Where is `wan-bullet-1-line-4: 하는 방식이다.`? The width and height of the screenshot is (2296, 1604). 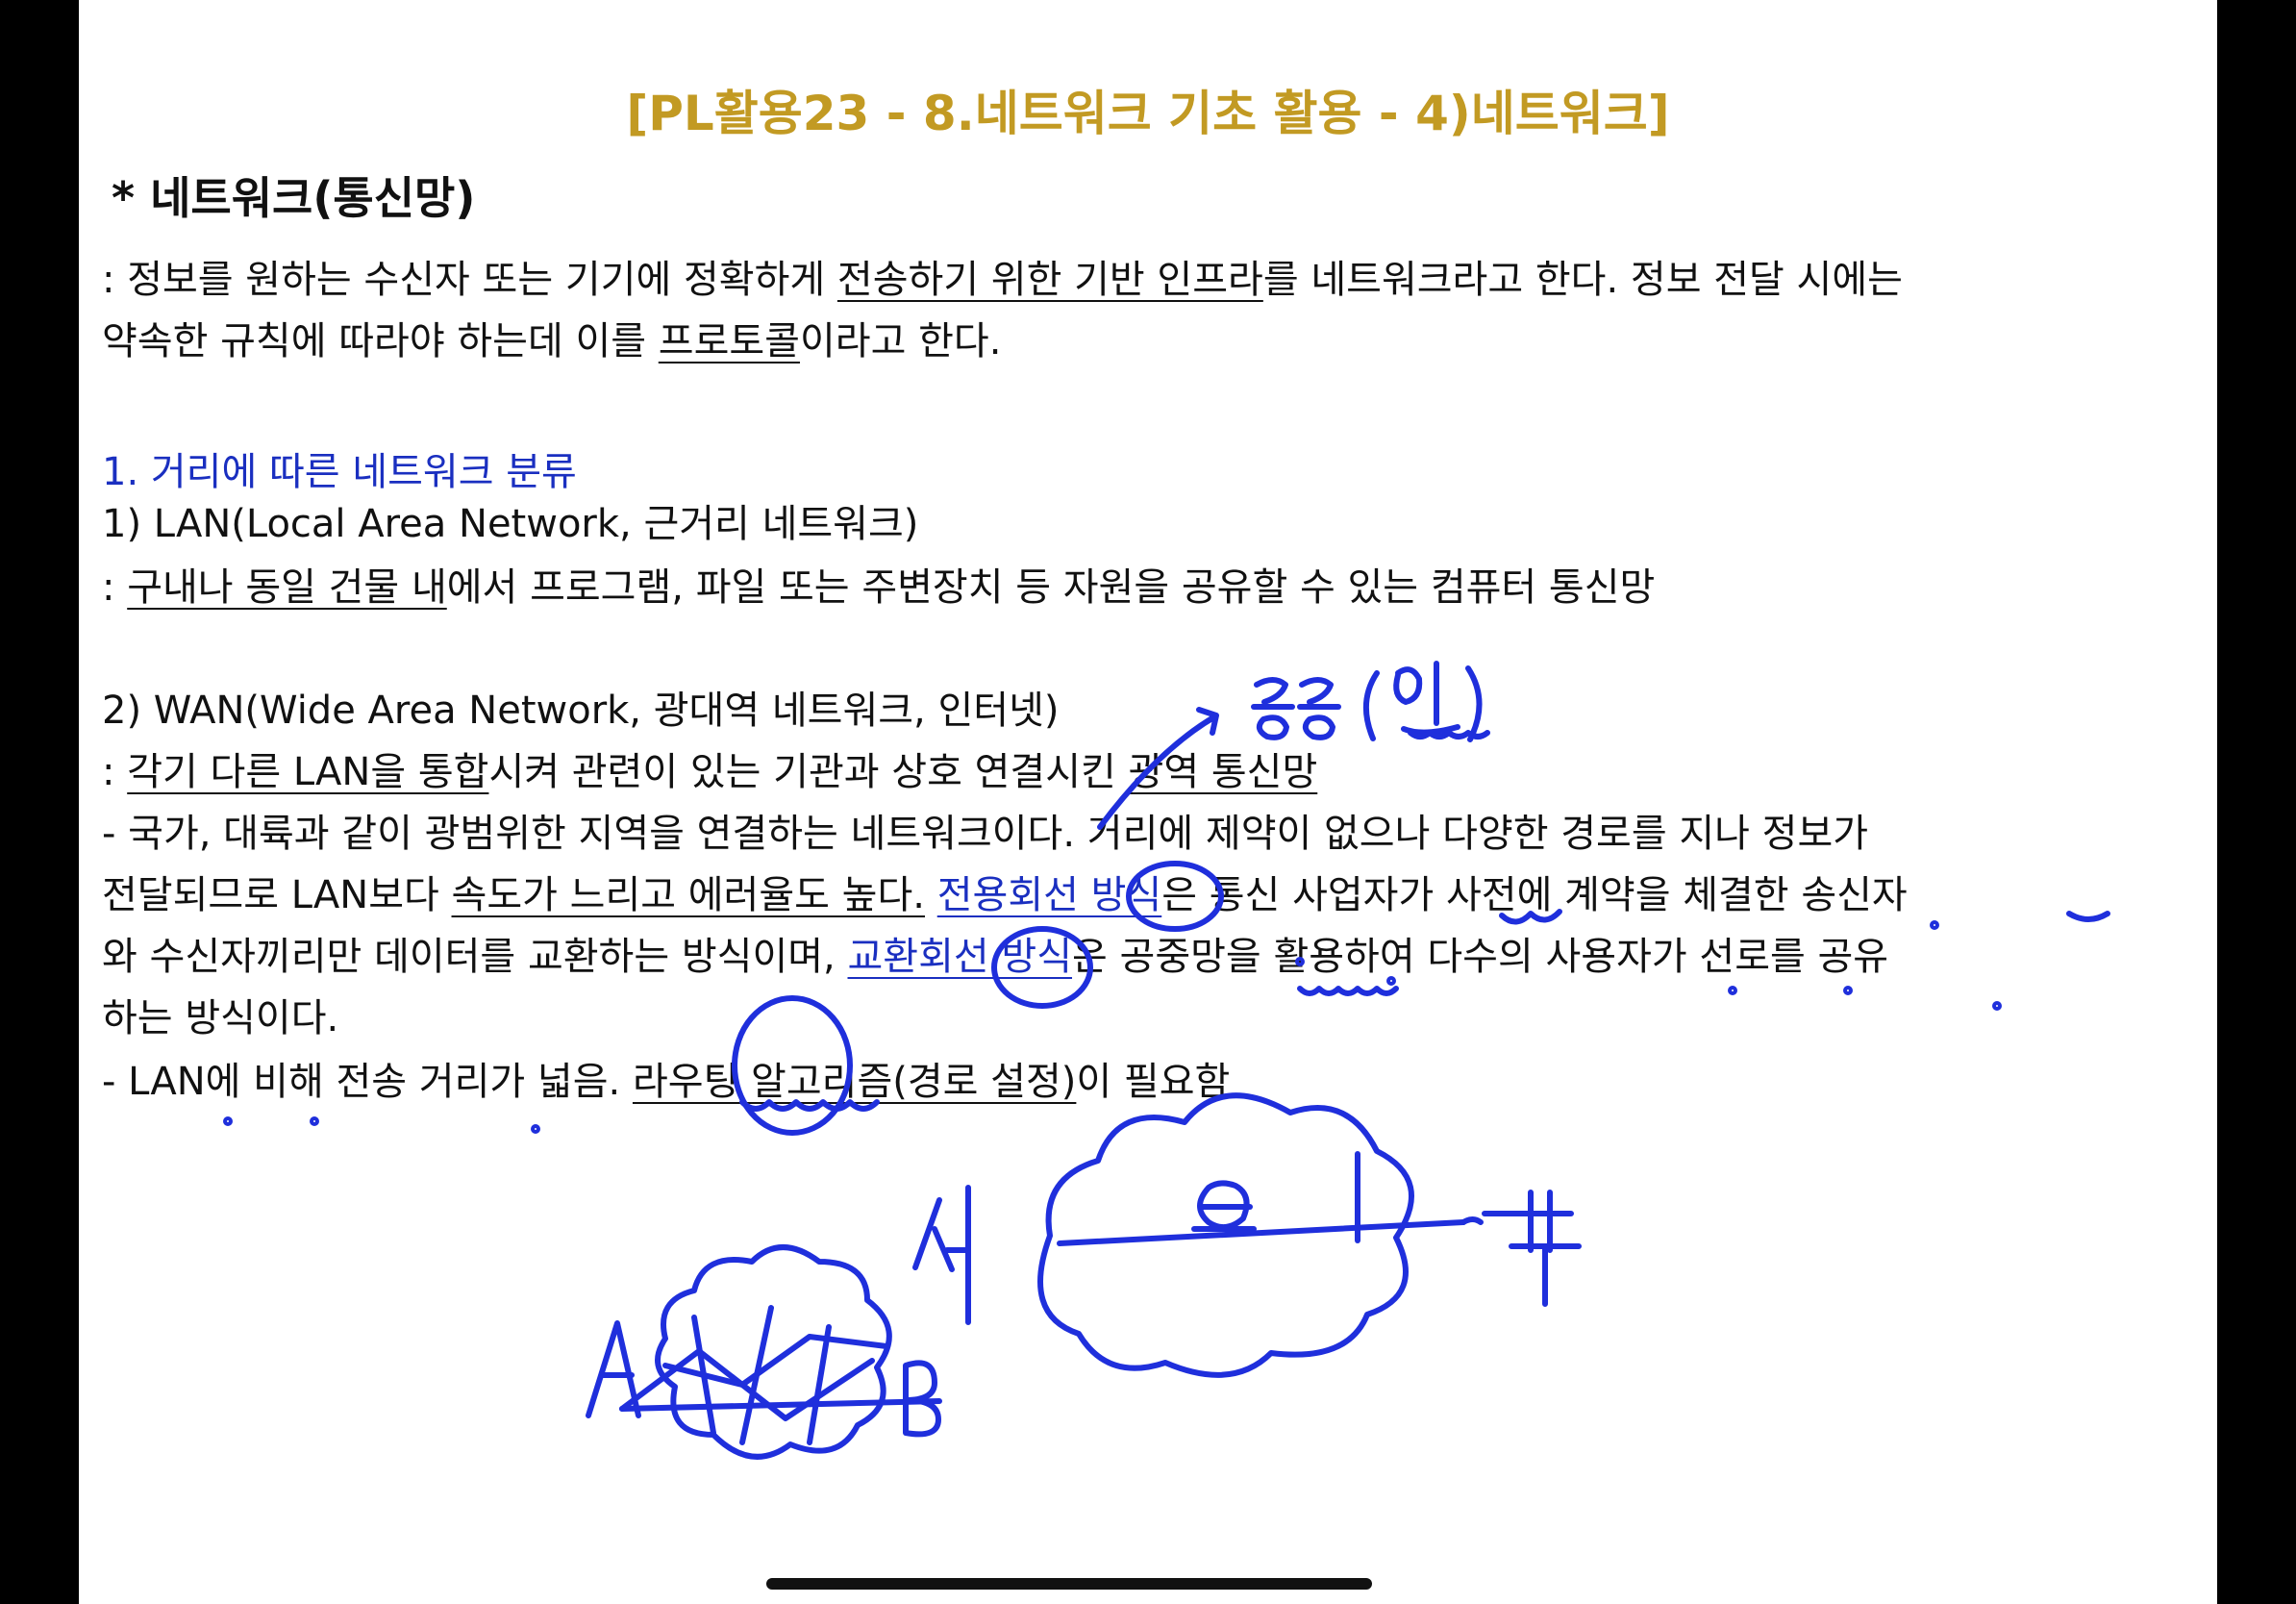
wan-bullet-1-line-4: 하는 방식이다. is located at coordinates (220, 1018).